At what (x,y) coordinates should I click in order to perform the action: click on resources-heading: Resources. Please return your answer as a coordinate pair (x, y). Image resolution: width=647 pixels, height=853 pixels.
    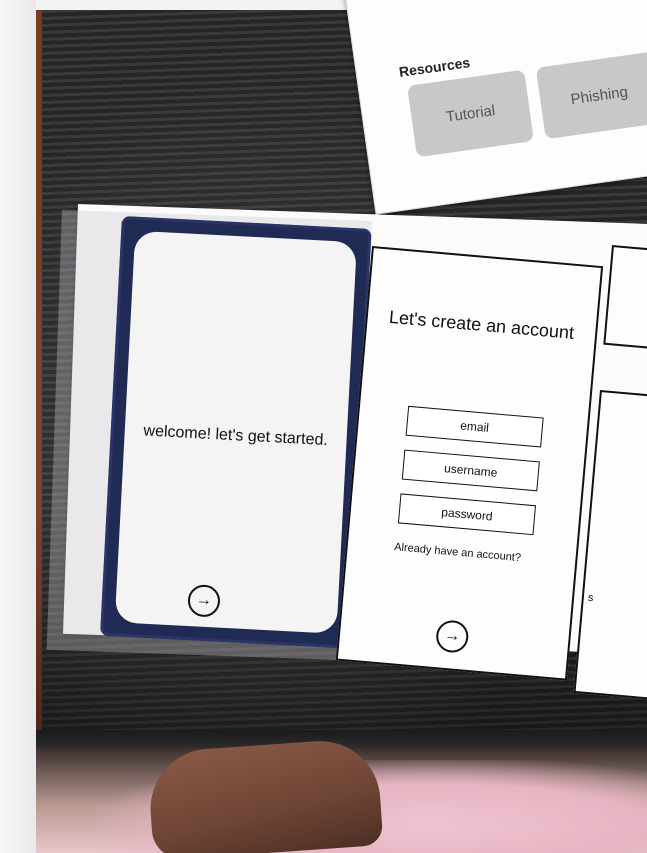
    Looking at the image, I should click on (434, 67).